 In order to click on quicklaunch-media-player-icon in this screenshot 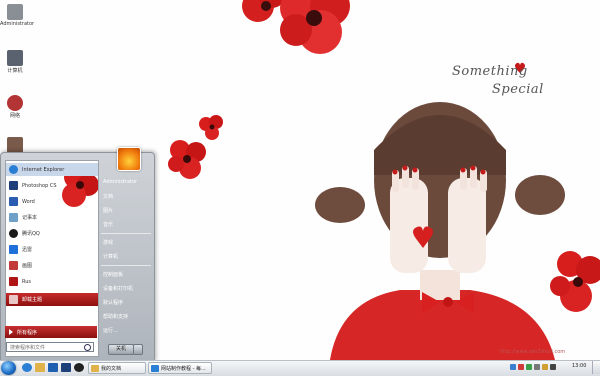, I will do `click(53, 367)`.